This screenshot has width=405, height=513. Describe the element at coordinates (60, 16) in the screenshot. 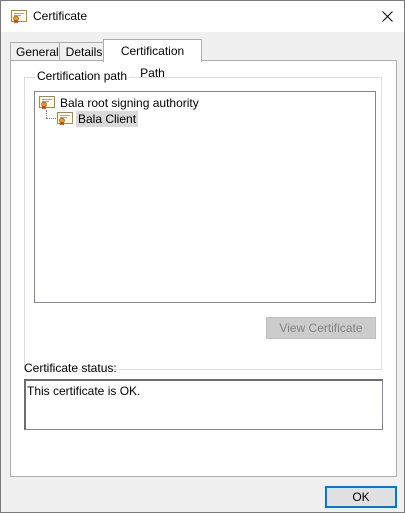

I see `window-title: Certificate` at that location.